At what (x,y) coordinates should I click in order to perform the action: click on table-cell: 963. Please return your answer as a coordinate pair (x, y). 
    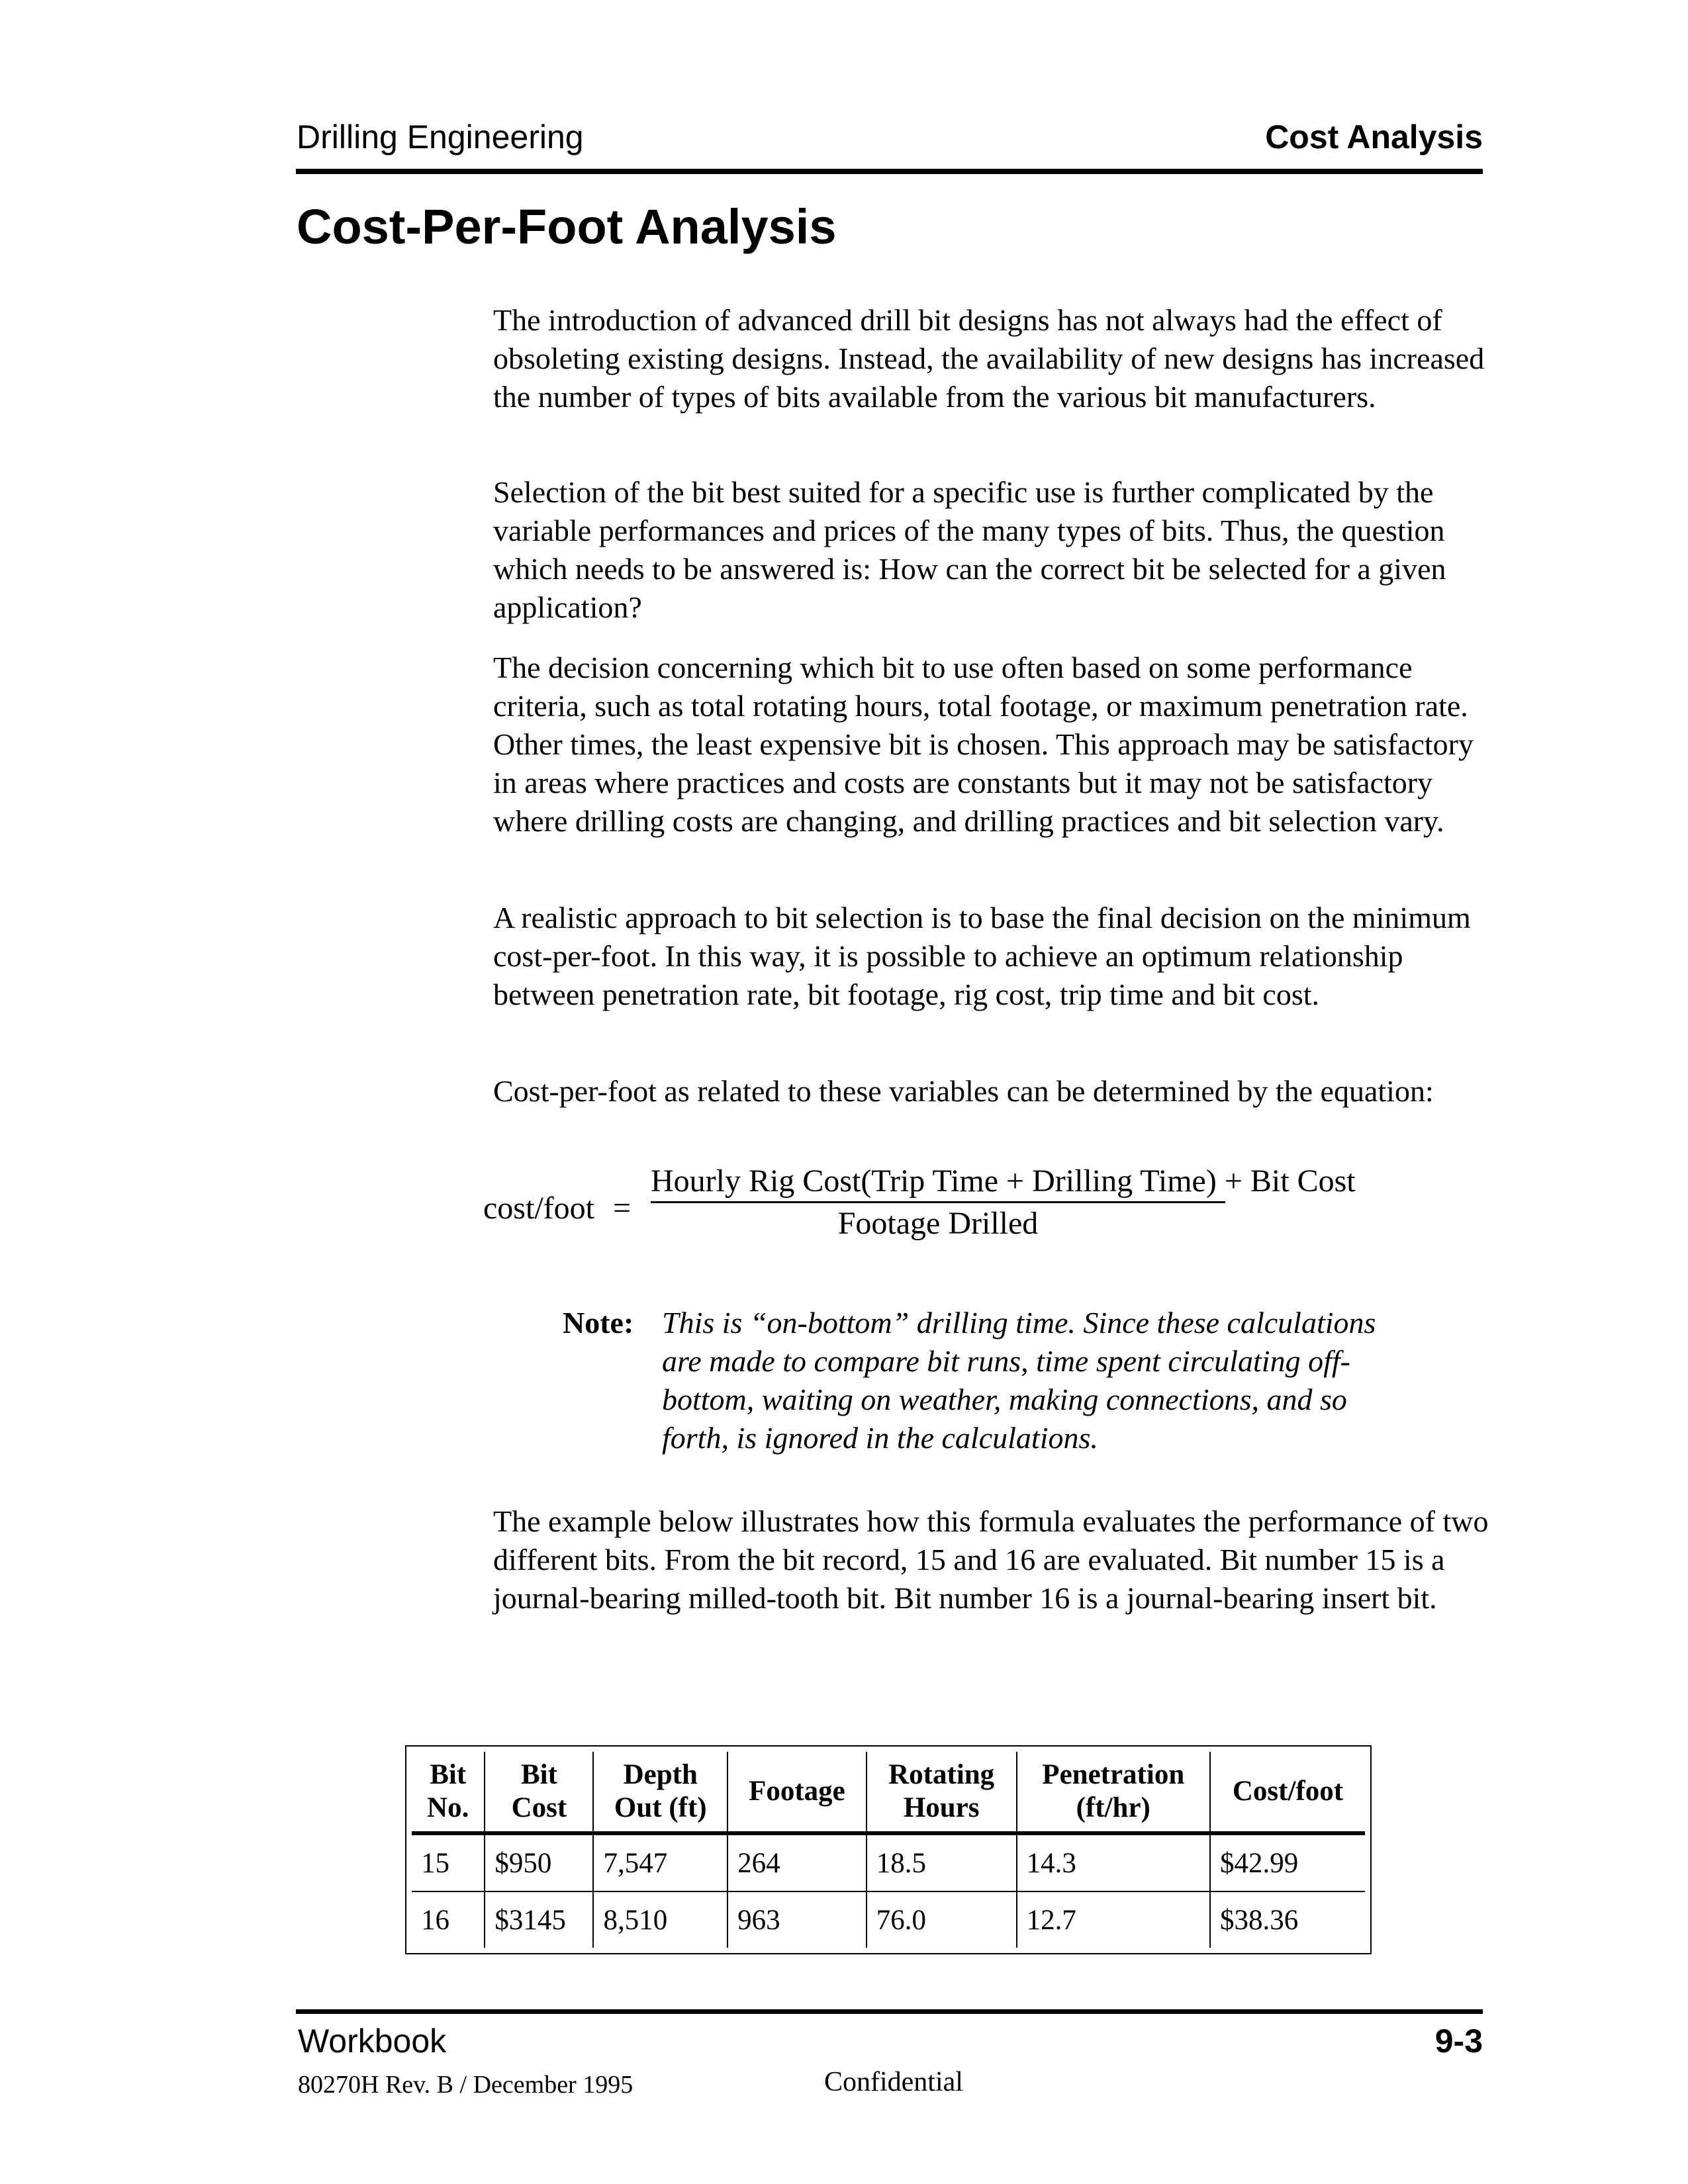
    Looking at the image, I should click on (797, 1920).